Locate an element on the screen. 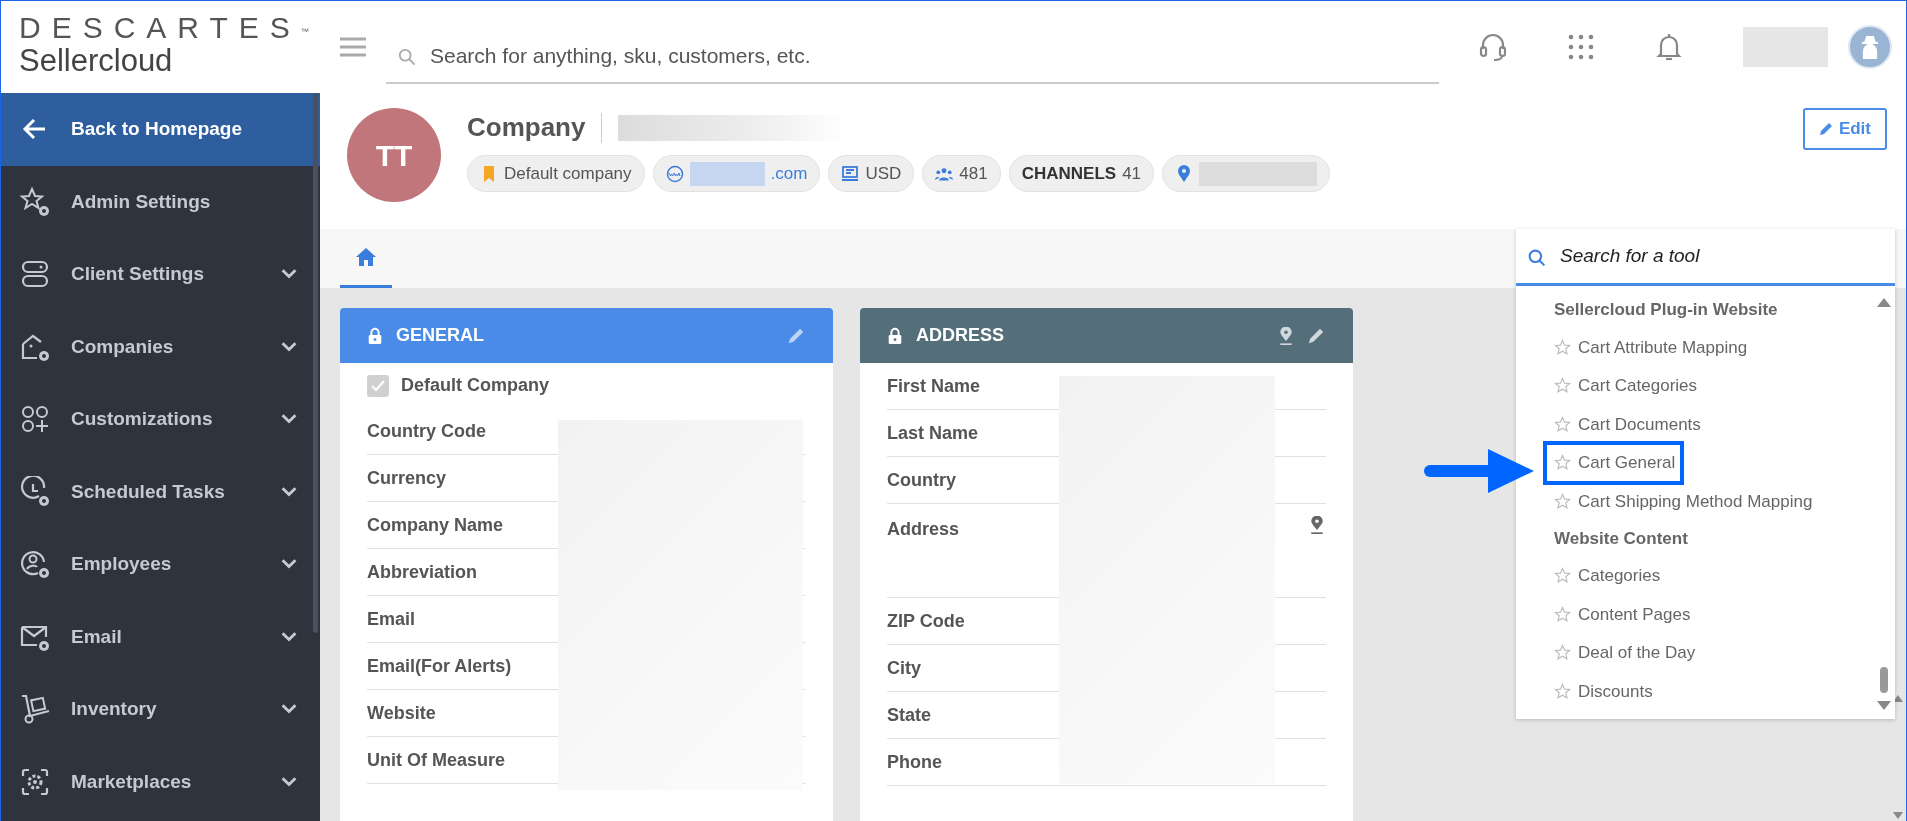 This screenshot has height=821, width=1907. tool-item: Cart General is located at coordinates (1614, 462).